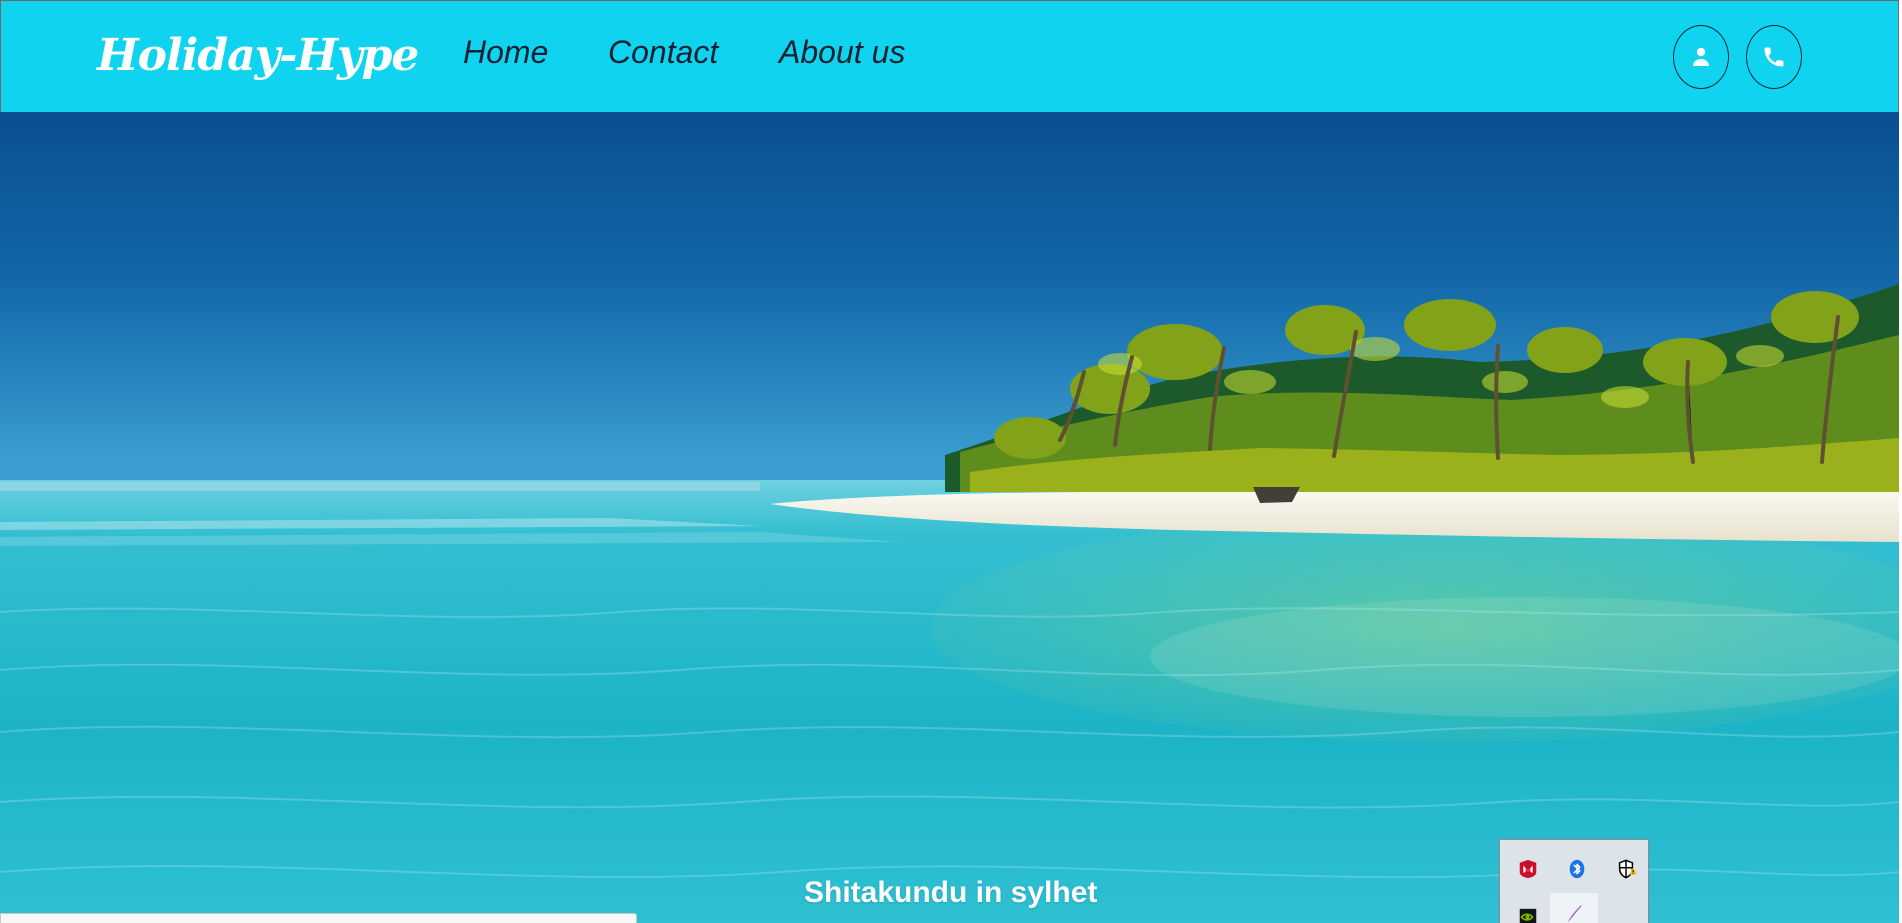 Image resolution: width=1902 pixels, height=923 pixels. I want to click on user-button, so click(1701, 57).